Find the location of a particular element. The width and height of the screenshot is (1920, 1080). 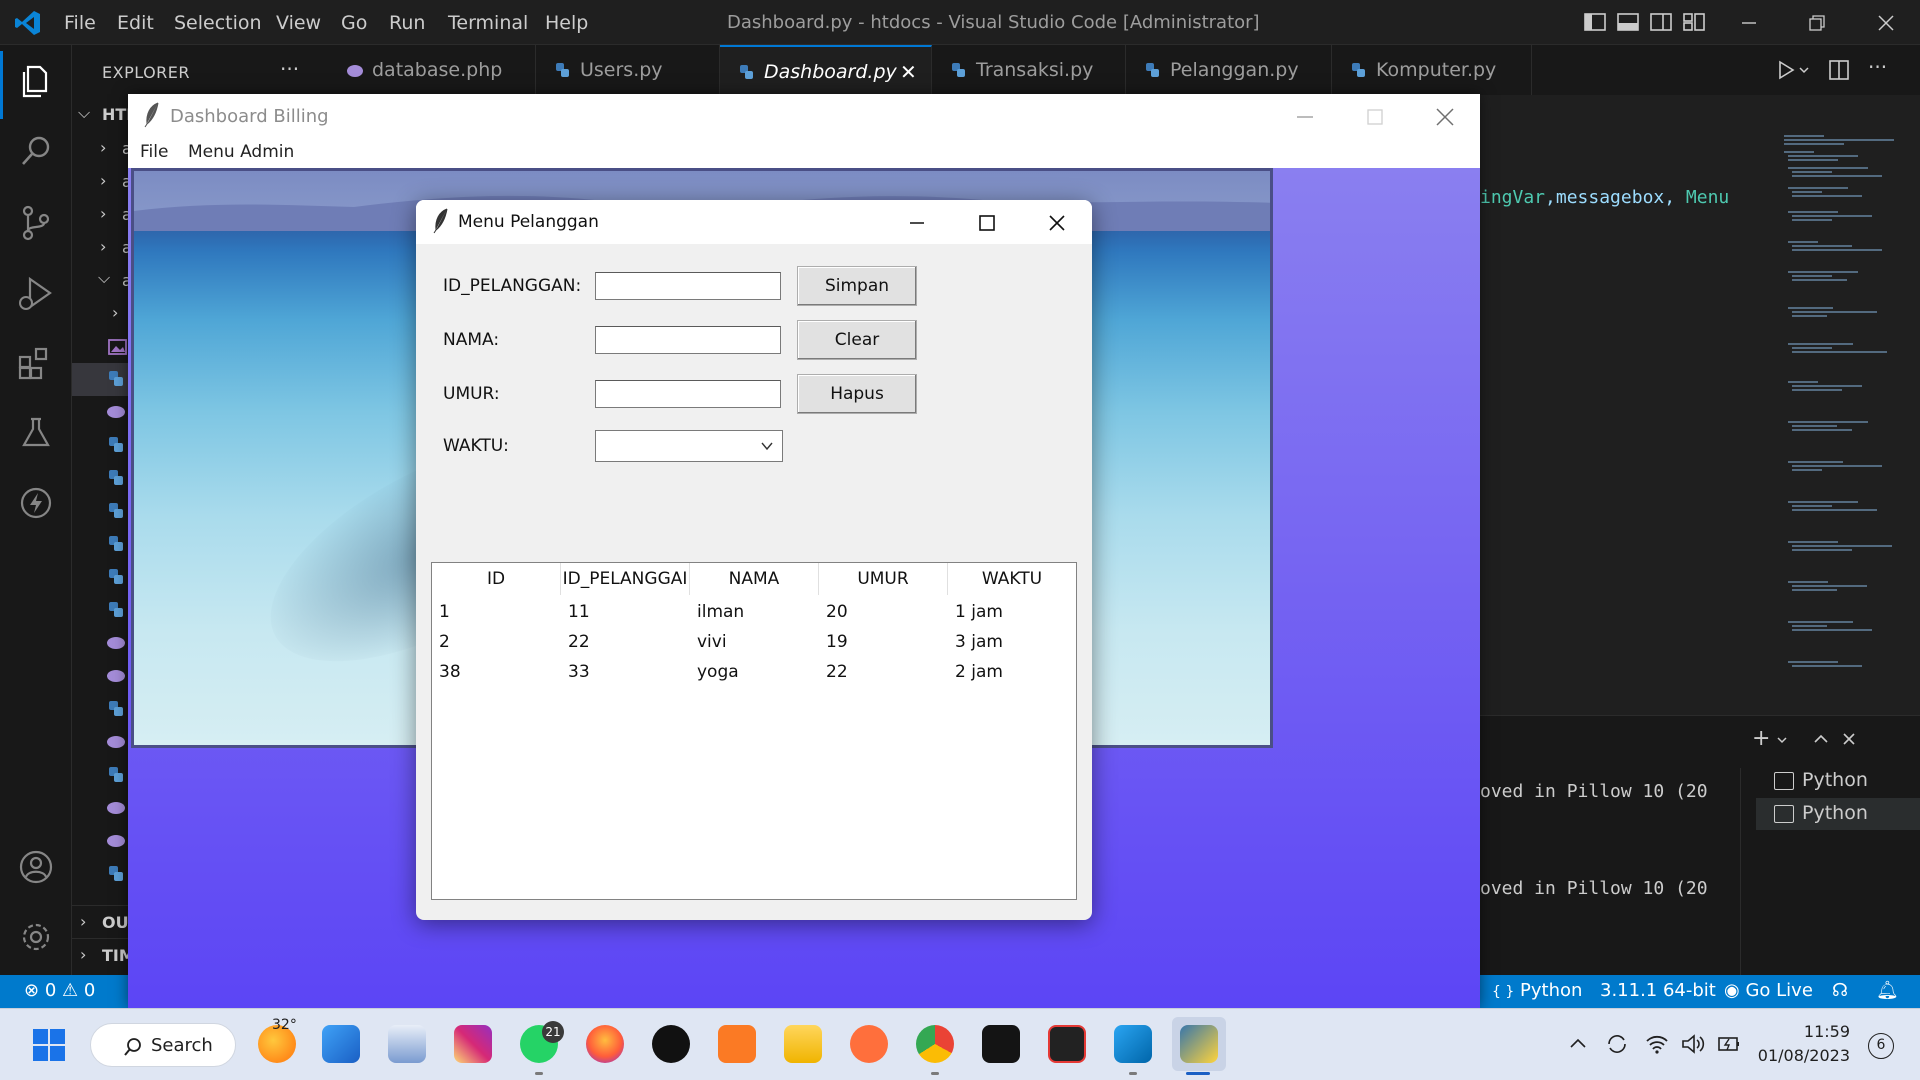

file-explorer-icon is located at coordinates (803, 1044).